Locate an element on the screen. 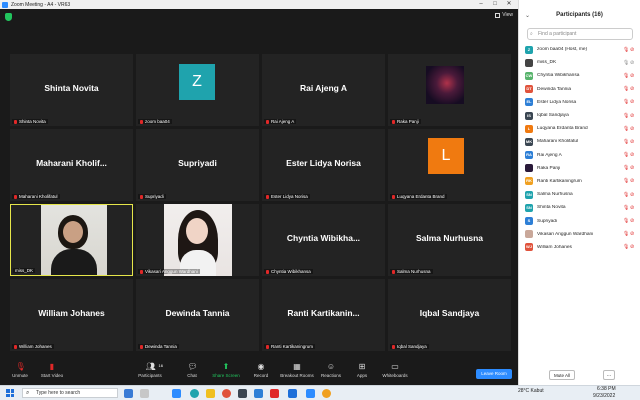 The width and height of the screenshot is (640, 400). clock-date: 9/23/2022 is located at coordinates (604, 396).